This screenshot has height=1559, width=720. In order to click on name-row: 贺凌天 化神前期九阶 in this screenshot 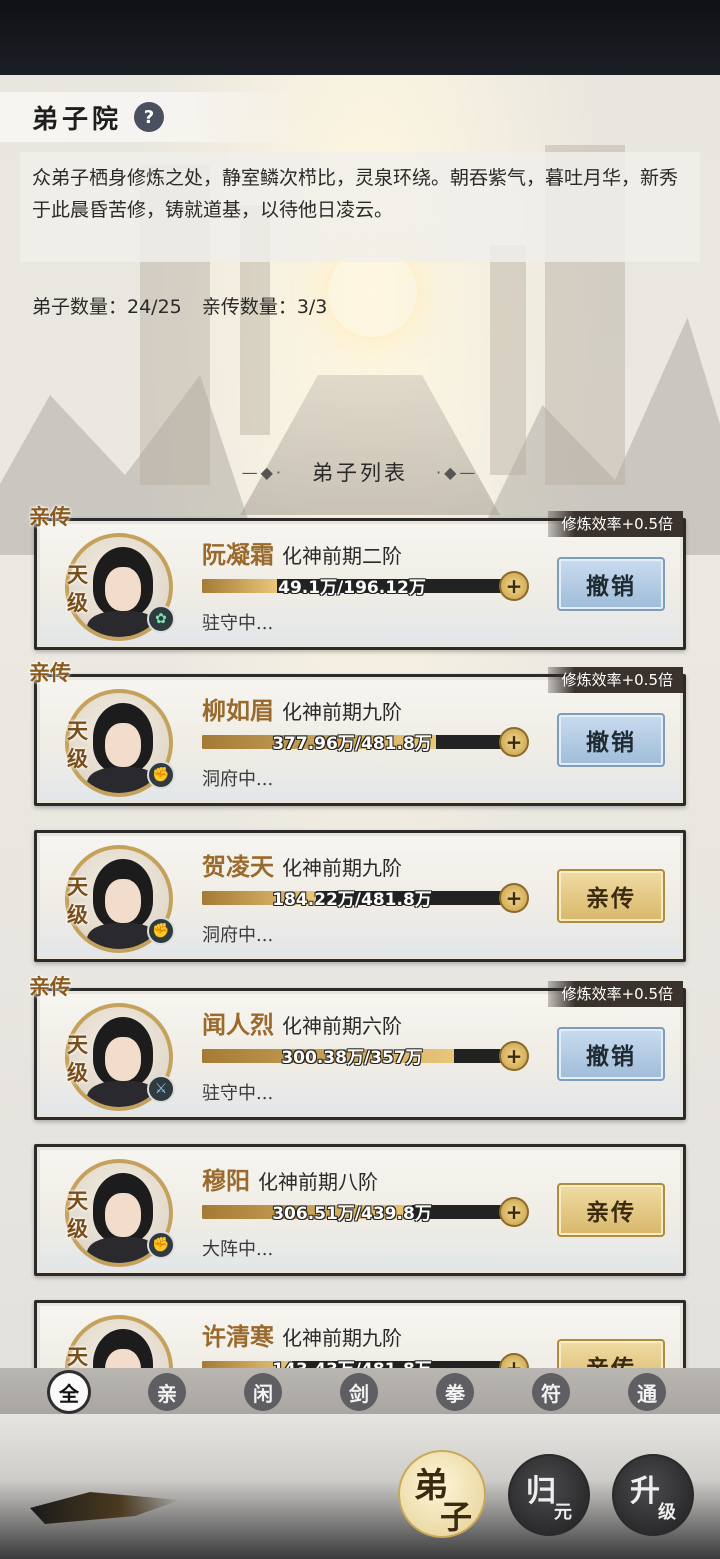, I will do `click(302, 864)`.